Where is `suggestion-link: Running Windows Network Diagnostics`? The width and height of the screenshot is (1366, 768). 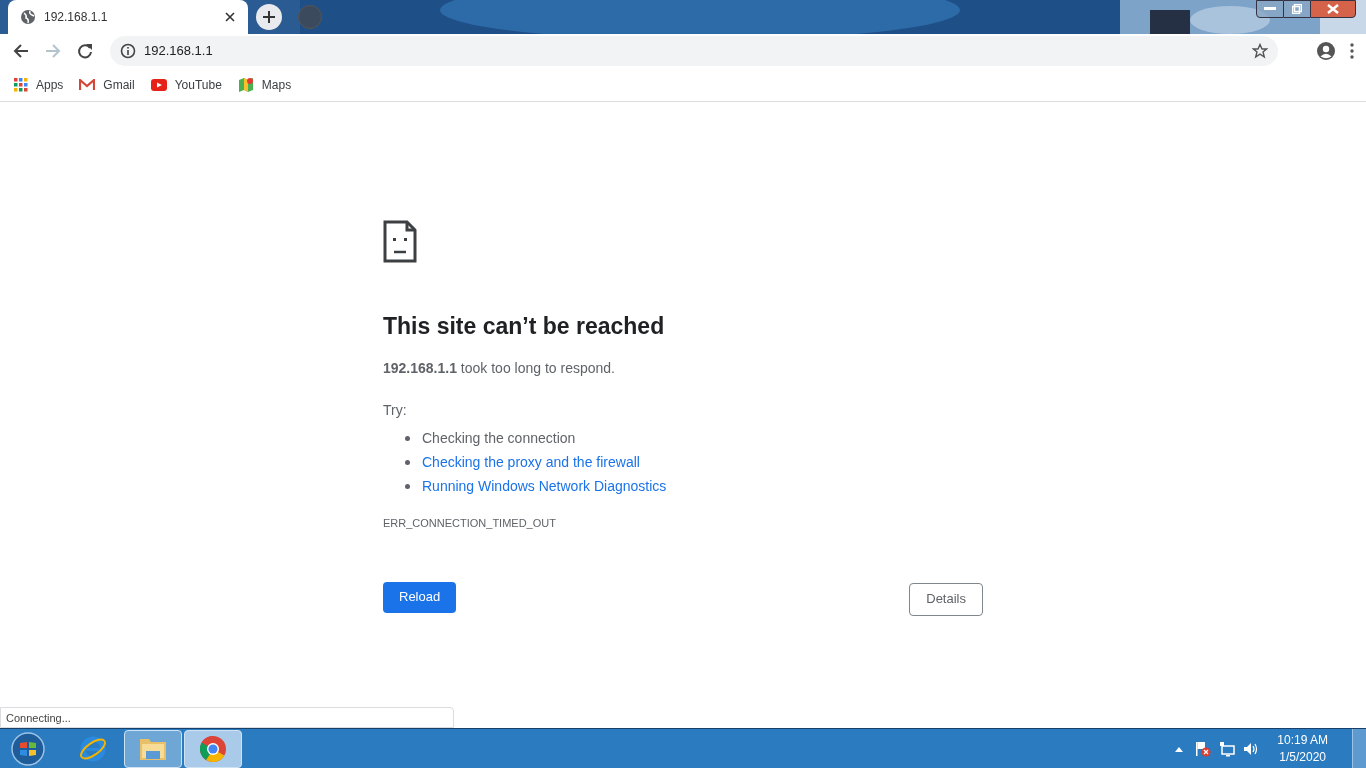
suggestion-link: Running Windows Network Diagnostics is located at coordinates (544, 486).